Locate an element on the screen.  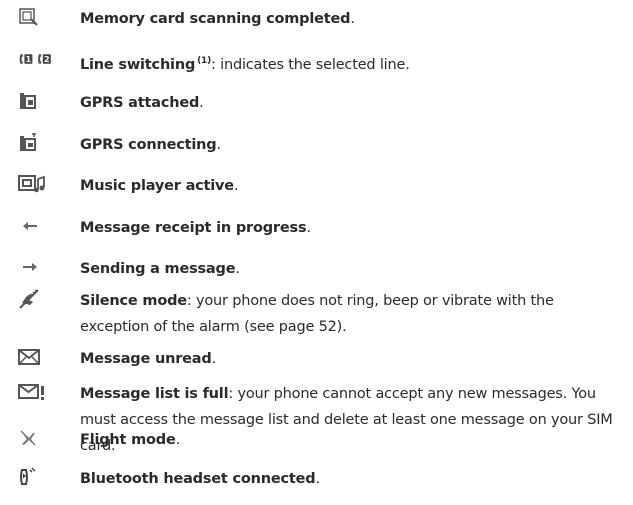
item-term: Message receipt in progress is located at coordinates (193, 228).